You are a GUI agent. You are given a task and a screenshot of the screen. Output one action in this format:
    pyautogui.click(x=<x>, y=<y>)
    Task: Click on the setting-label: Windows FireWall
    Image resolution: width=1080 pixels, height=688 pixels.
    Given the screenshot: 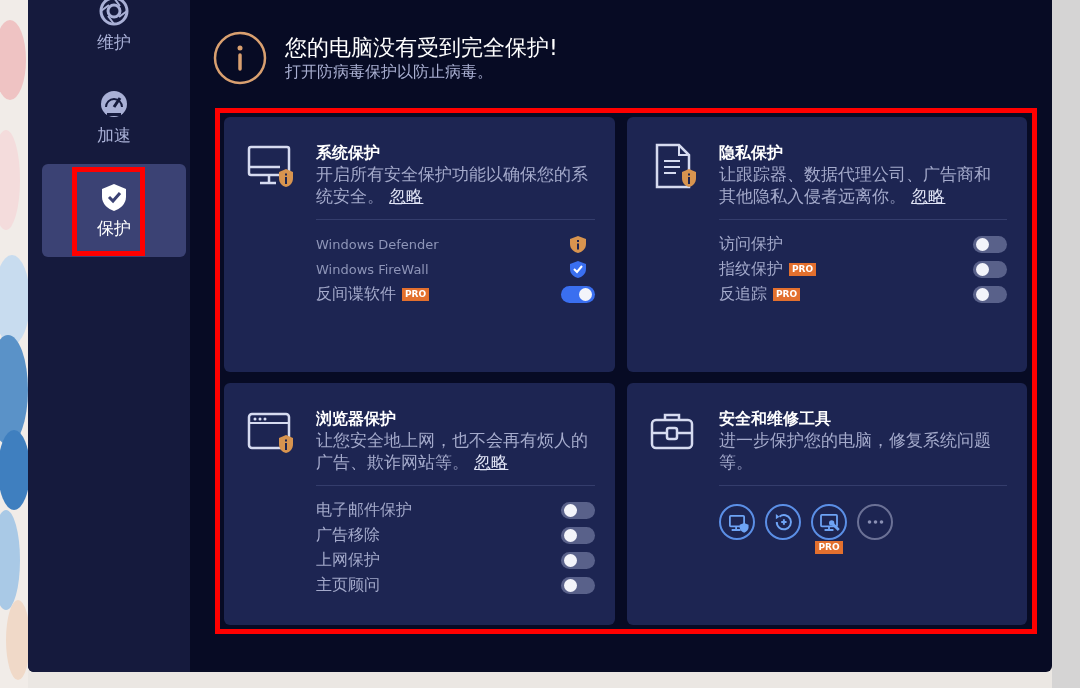 What is the action you would take?
    pyautogui.click(x=372, y=269)
    